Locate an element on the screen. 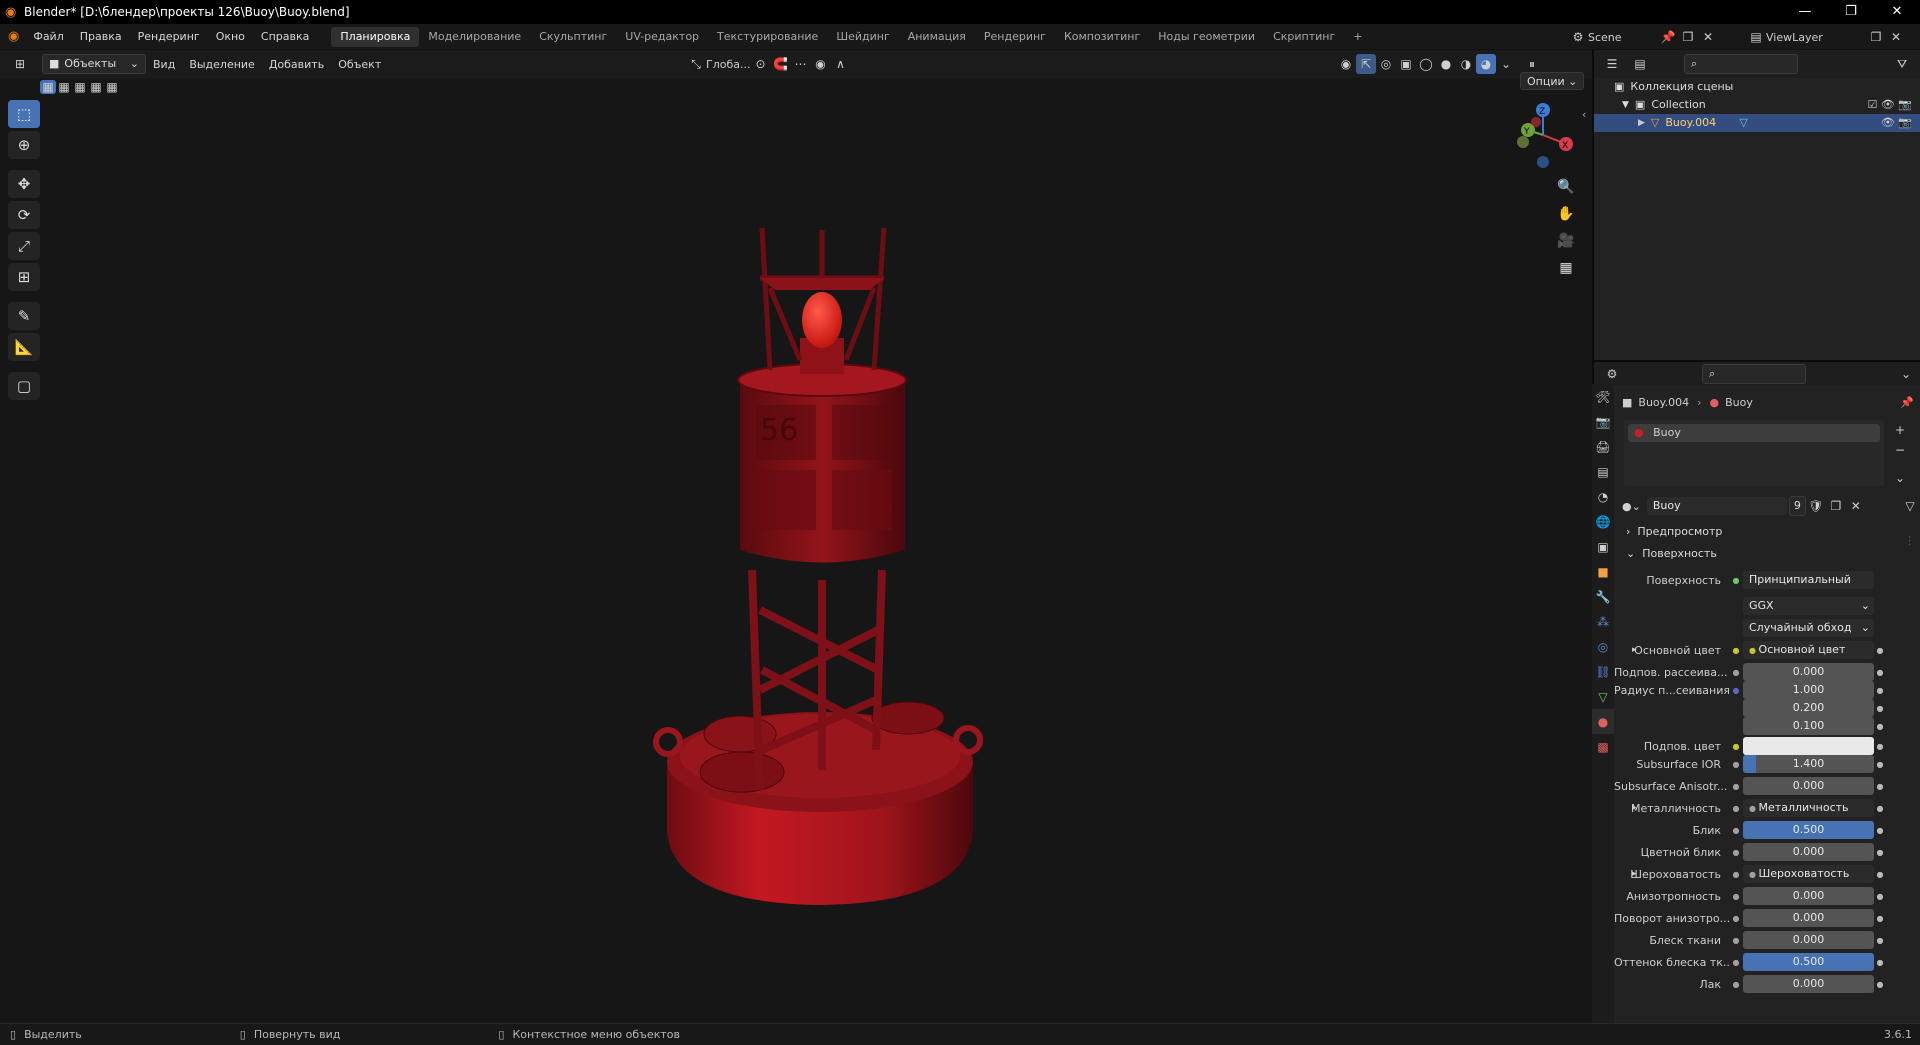  display-mode-icon: ▤ is located at coordinates (1640, 64).